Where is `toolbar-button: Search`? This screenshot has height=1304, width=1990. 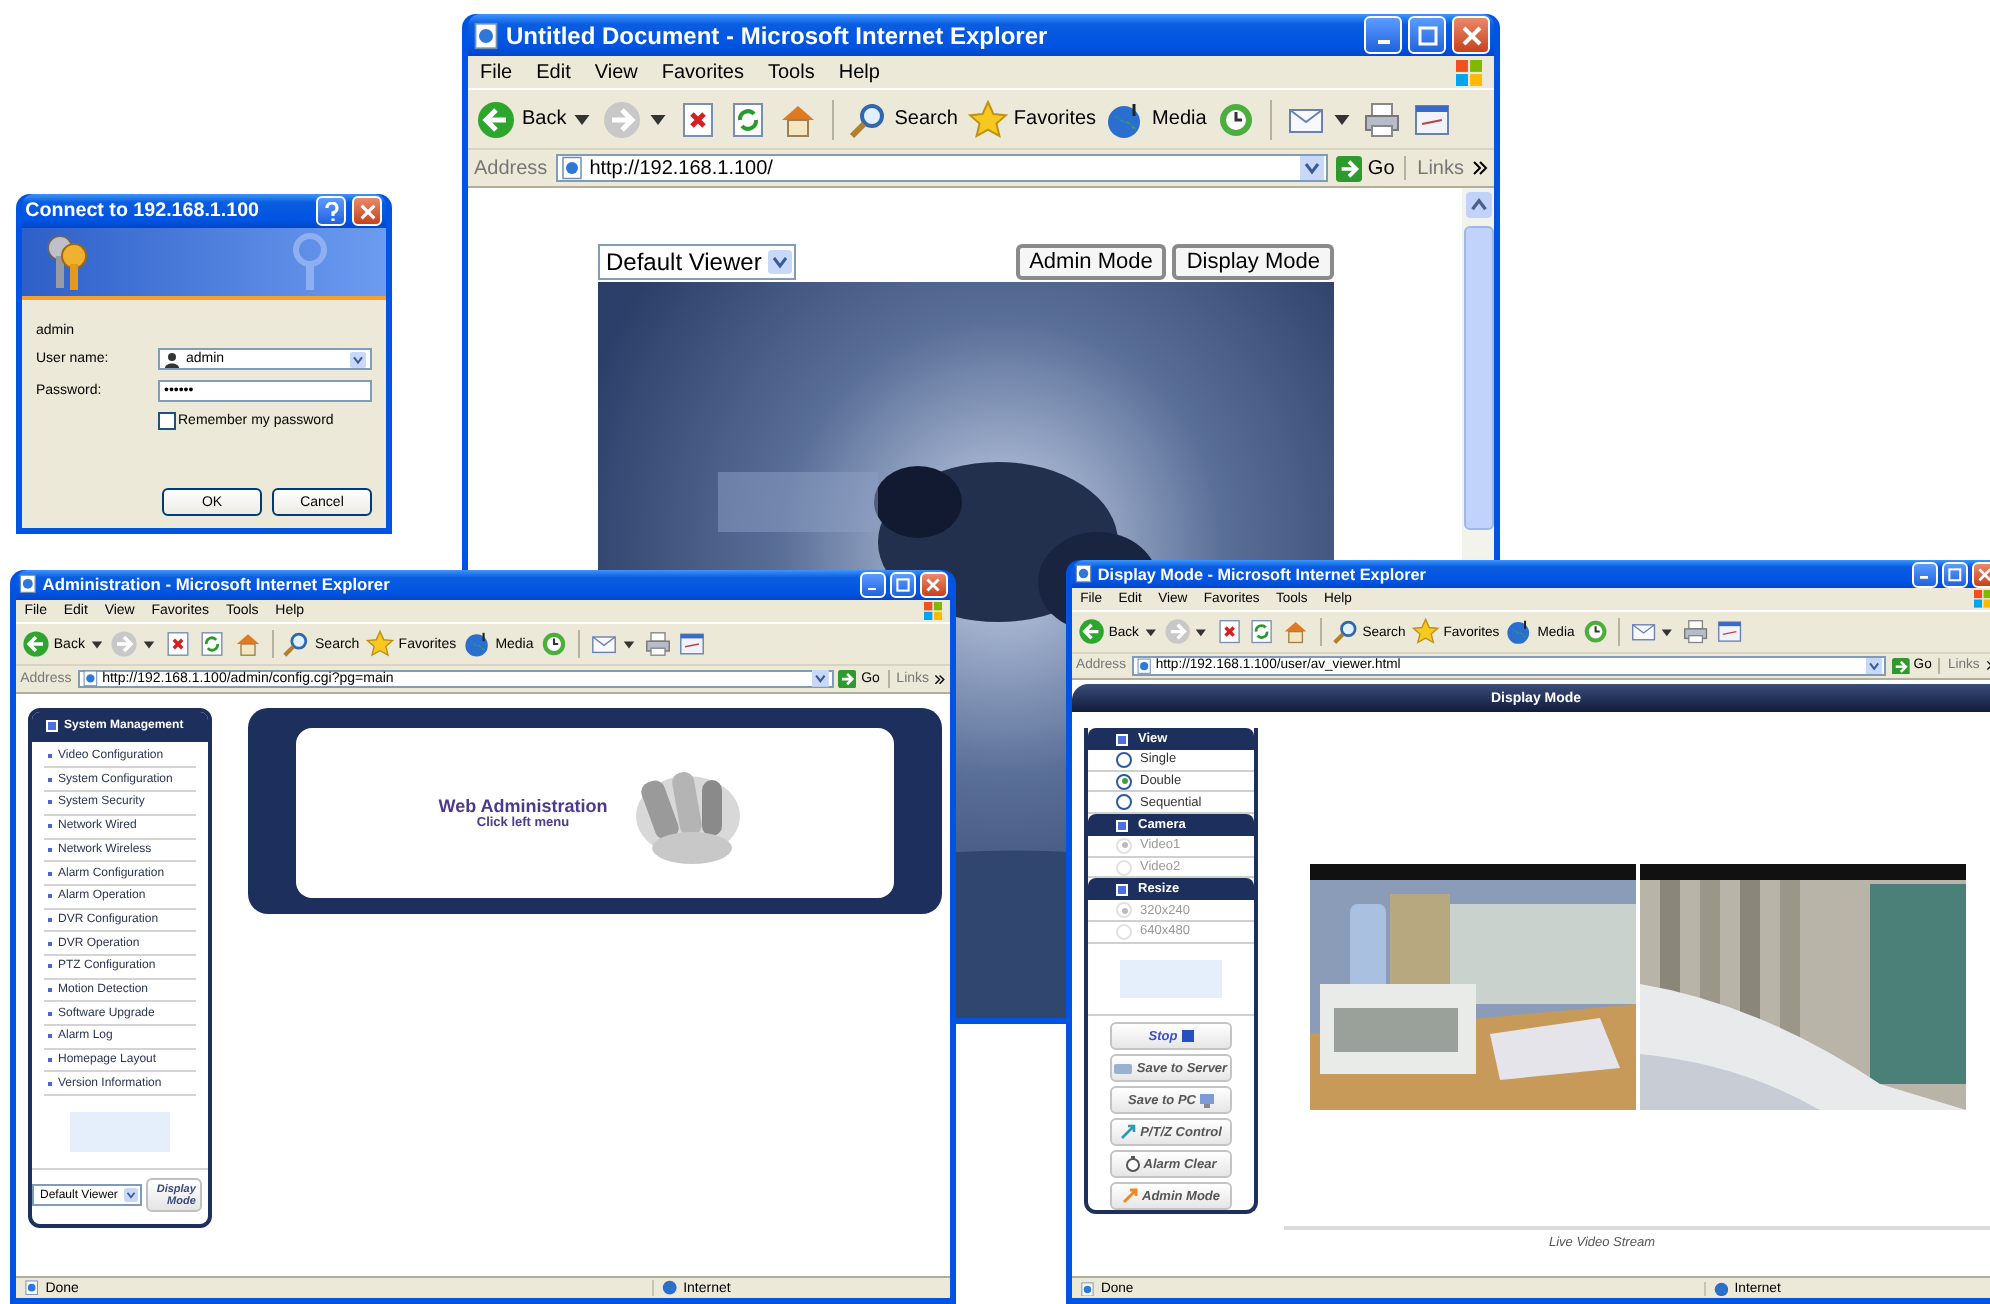
toolbar-button: Search is located at coordinates (903, 119).